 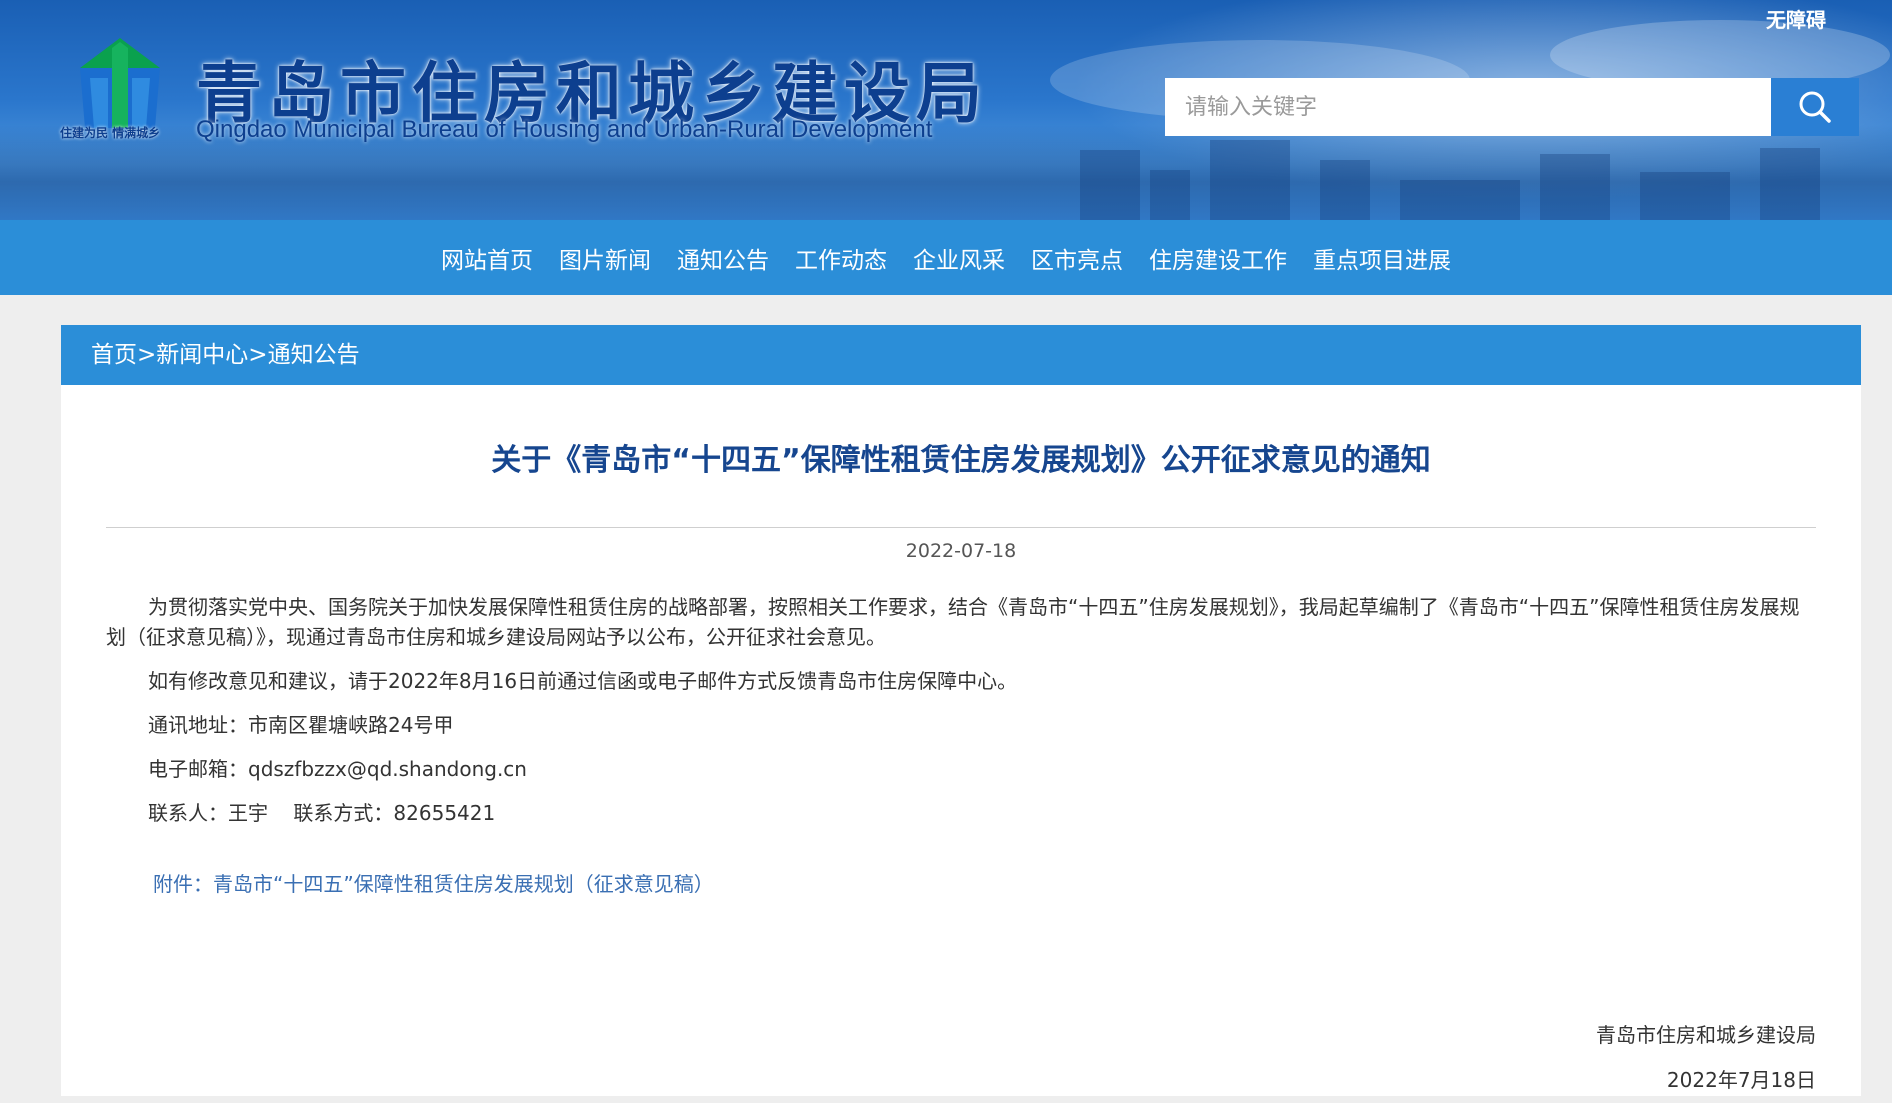 I want to click on title-divider, so click(x=961, y=527).